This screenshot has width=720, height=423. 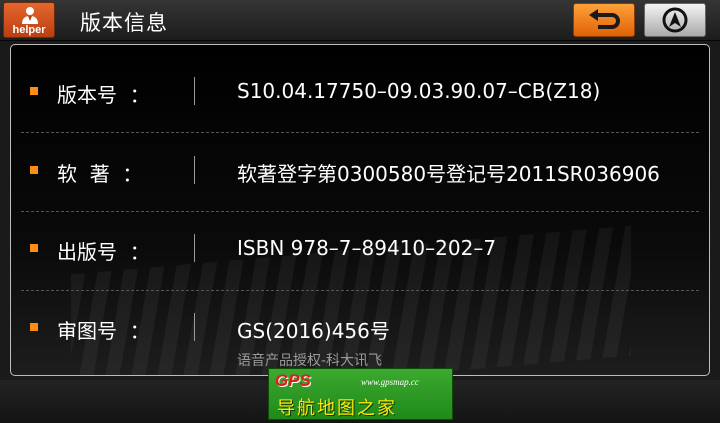 I want to click on navigation-button, so click(x=675, y=20).